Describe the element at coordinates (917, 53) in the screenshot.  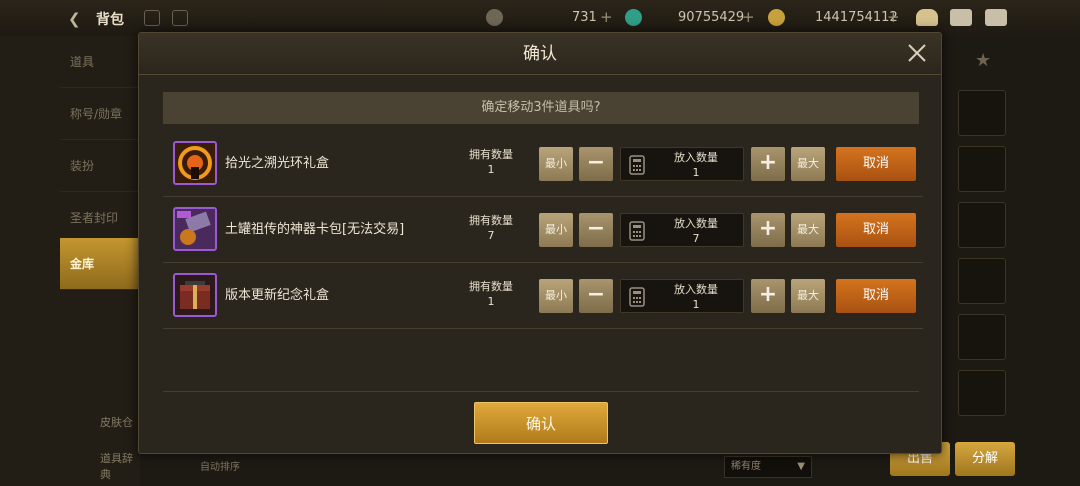
I see `close-icon` at that location.